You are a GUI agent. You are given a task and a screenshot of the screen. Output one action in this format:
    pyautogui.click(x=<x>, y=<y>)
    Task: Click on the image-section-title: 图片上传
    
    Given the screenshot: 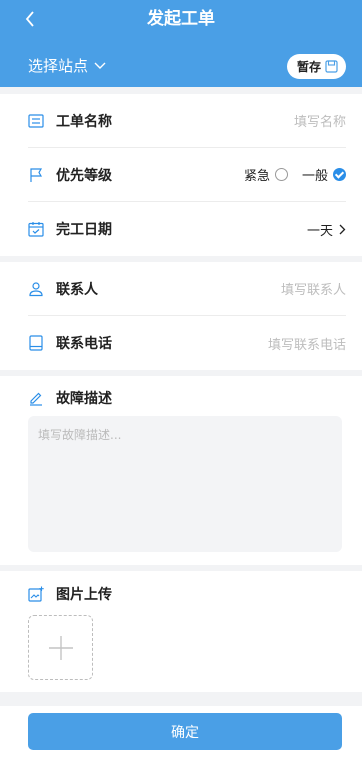 What is the action you would take?
    pyautogui.click(x=70, y=594)
    